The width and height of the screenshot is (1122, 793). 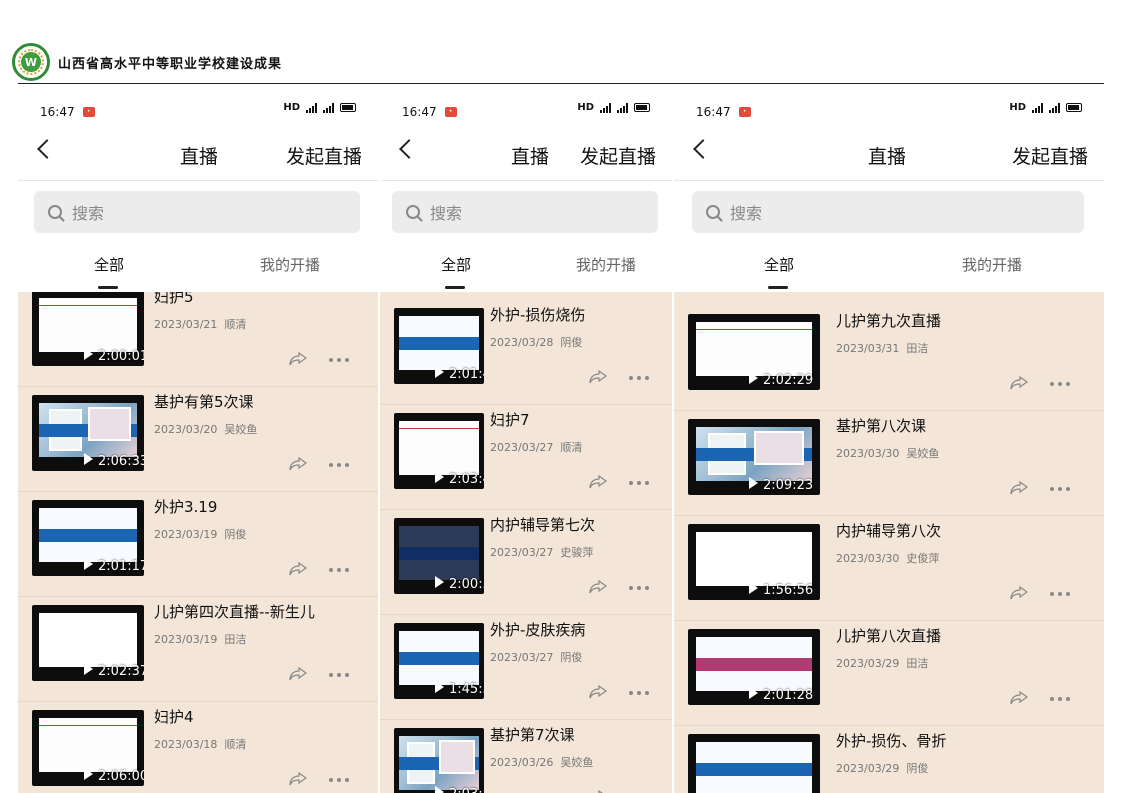 I want to click on status-time: 16:47, so click(x=419, y=112).